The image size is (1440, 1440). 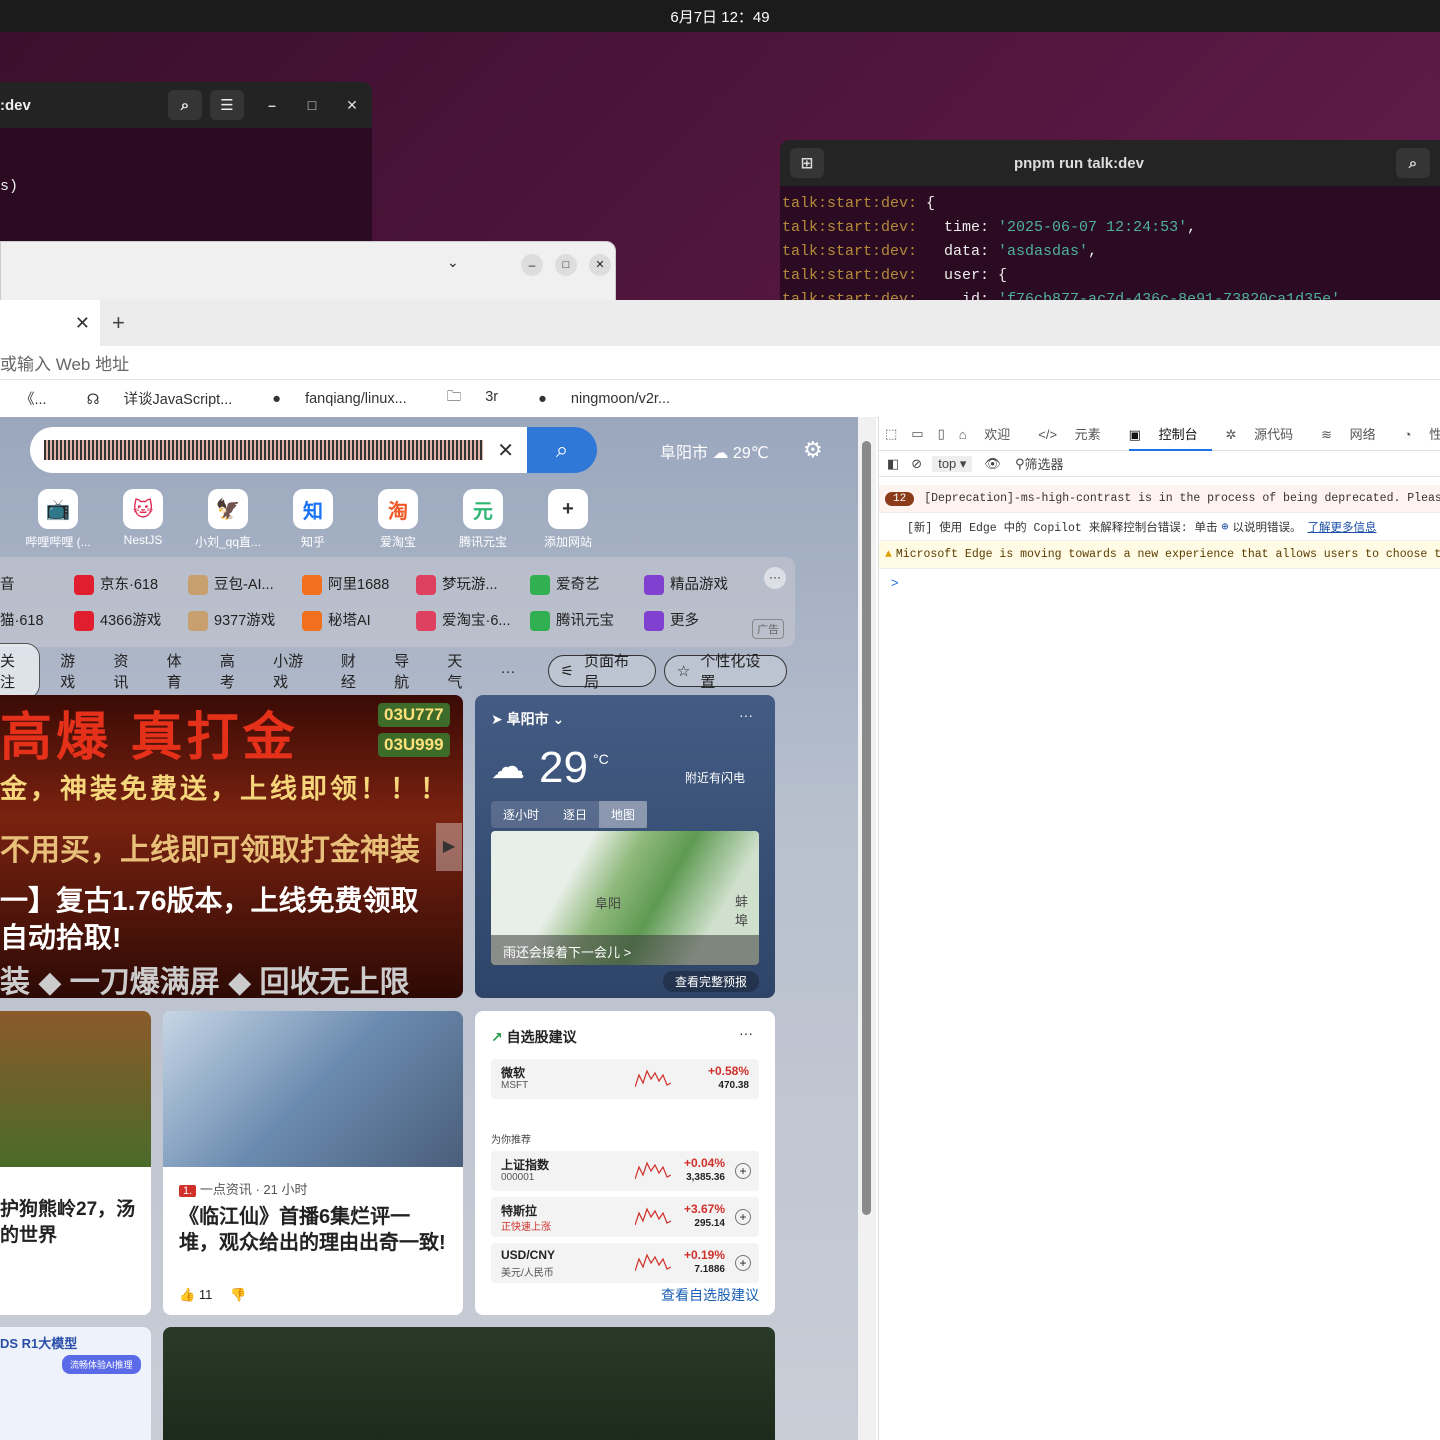 What do you see at coordinates (238, 1294) in the screenshot?
I see `thumbs-down-icon: 👎` at bounding box center [238, 1294].